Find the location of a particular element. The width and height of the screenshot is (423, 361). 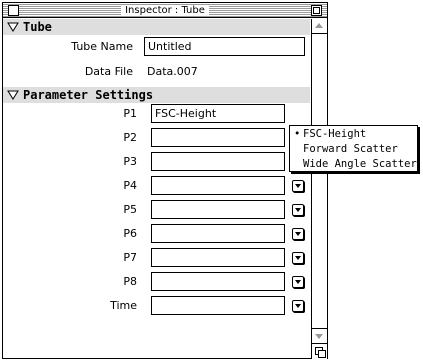

param-field-p5 is located at coordinates (218, 209).